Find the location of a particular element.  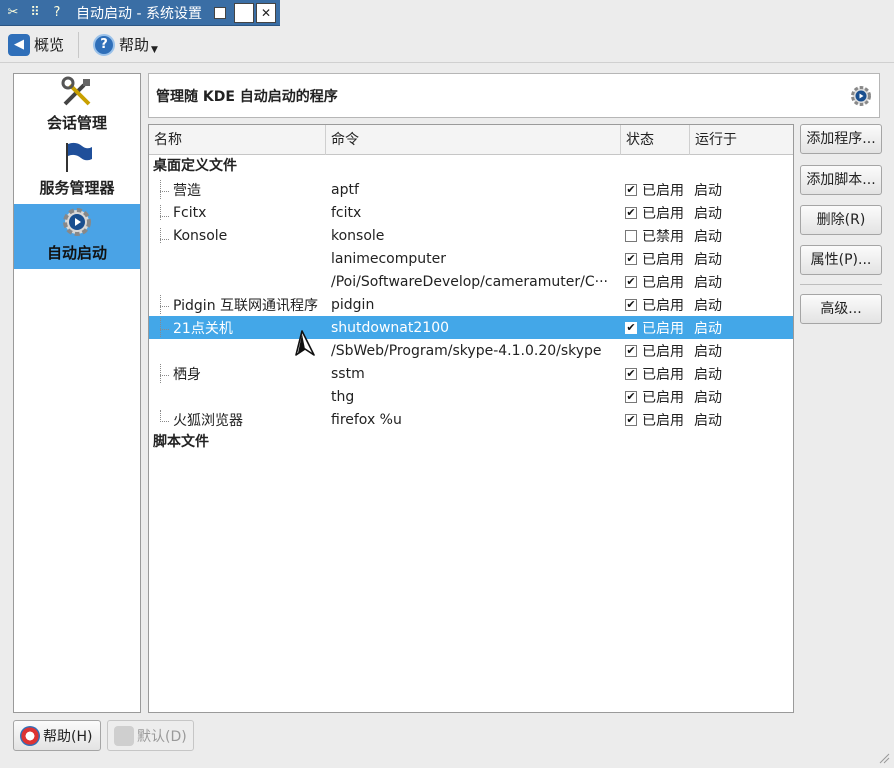

status-checkbox is located at coordinates (631, 235).